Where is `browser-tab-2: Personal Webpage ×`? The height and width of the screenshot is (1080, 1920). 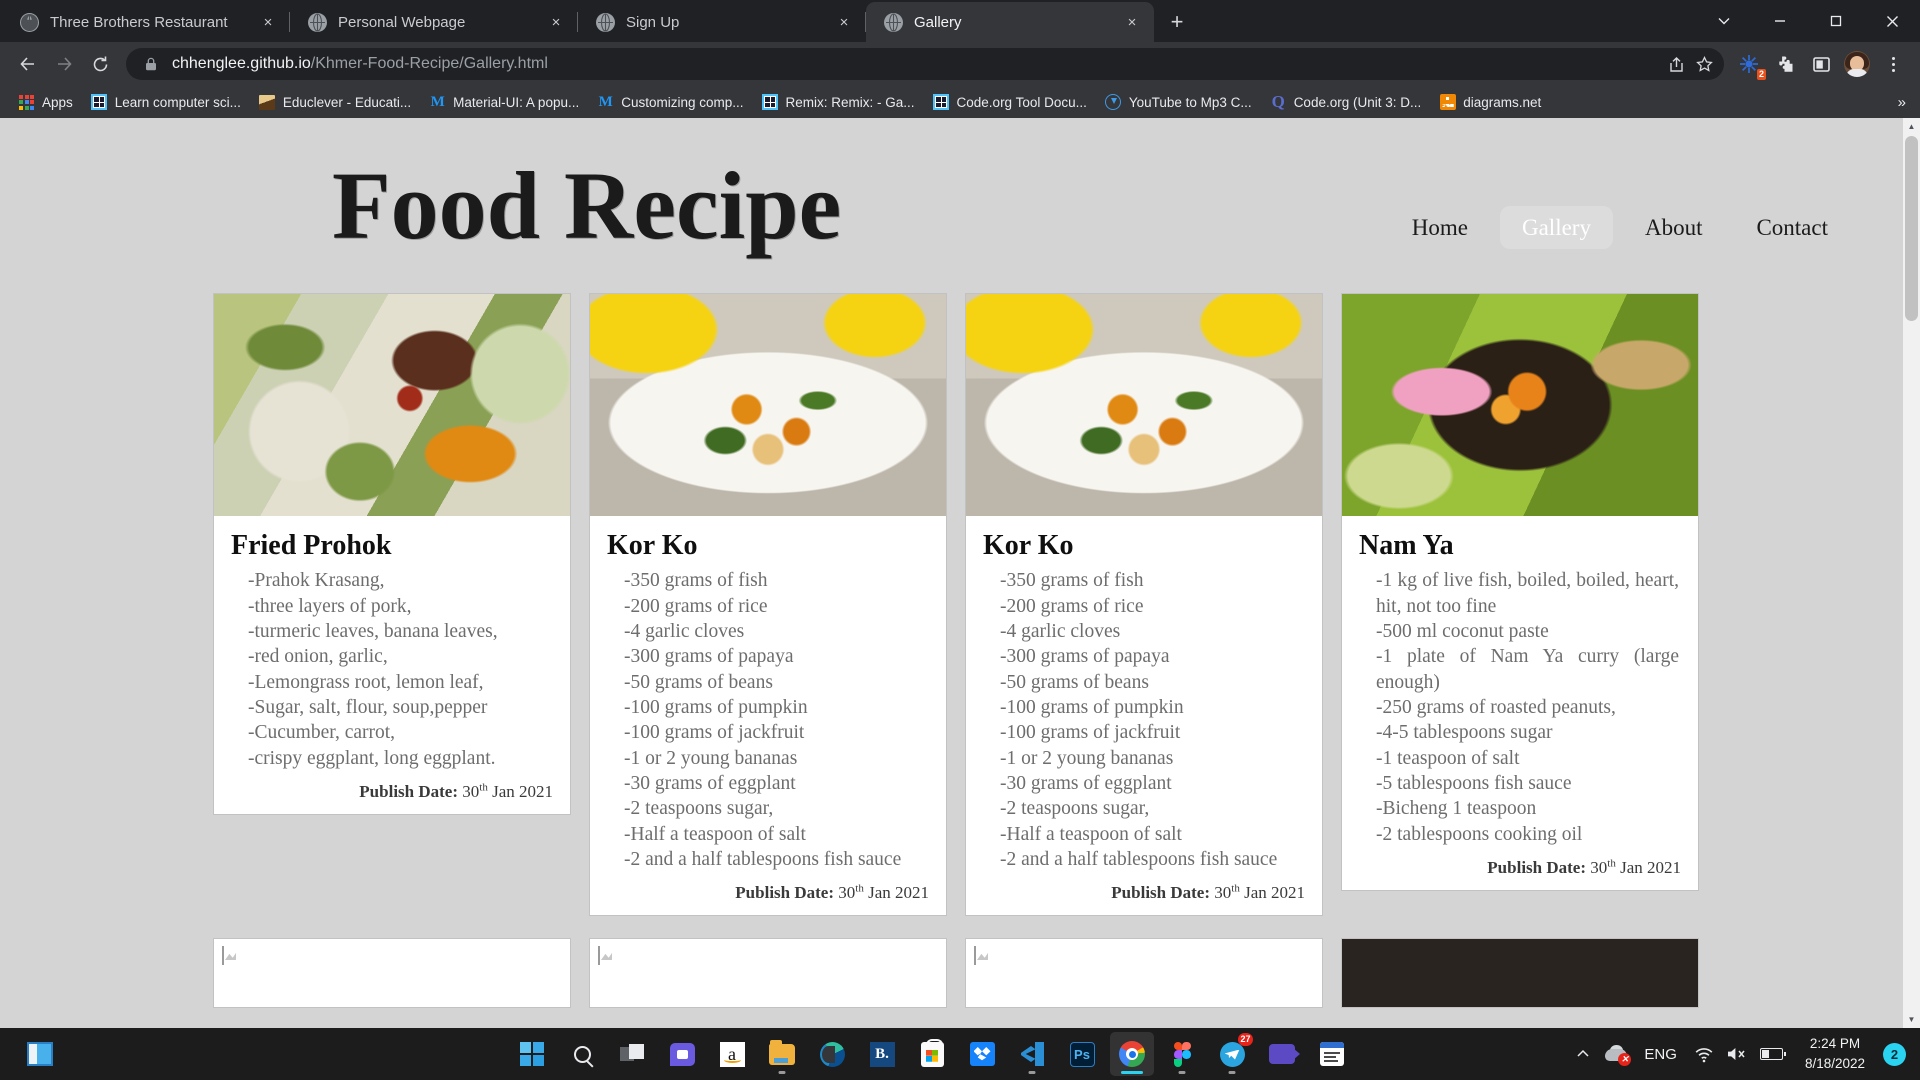
browser-tab-2: Personal Webpage × is located at coordinates (434, 22).